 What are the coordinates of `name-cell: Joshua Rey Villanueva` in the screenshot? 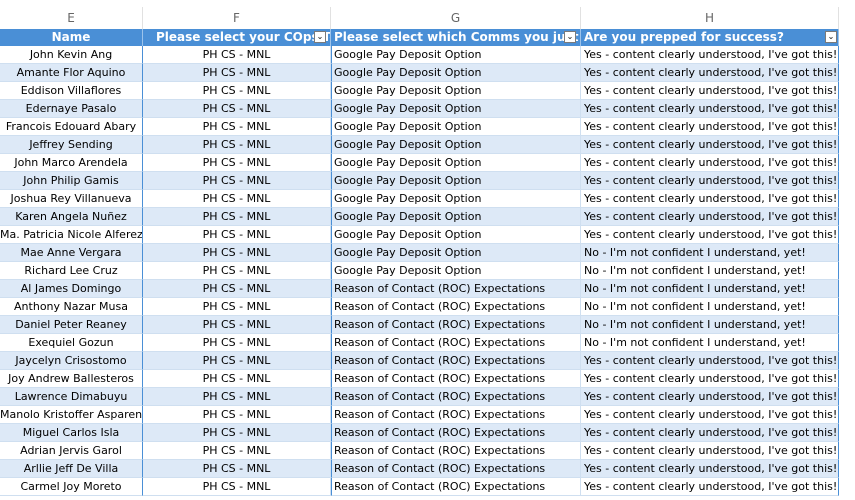 It's located at (71, 199).